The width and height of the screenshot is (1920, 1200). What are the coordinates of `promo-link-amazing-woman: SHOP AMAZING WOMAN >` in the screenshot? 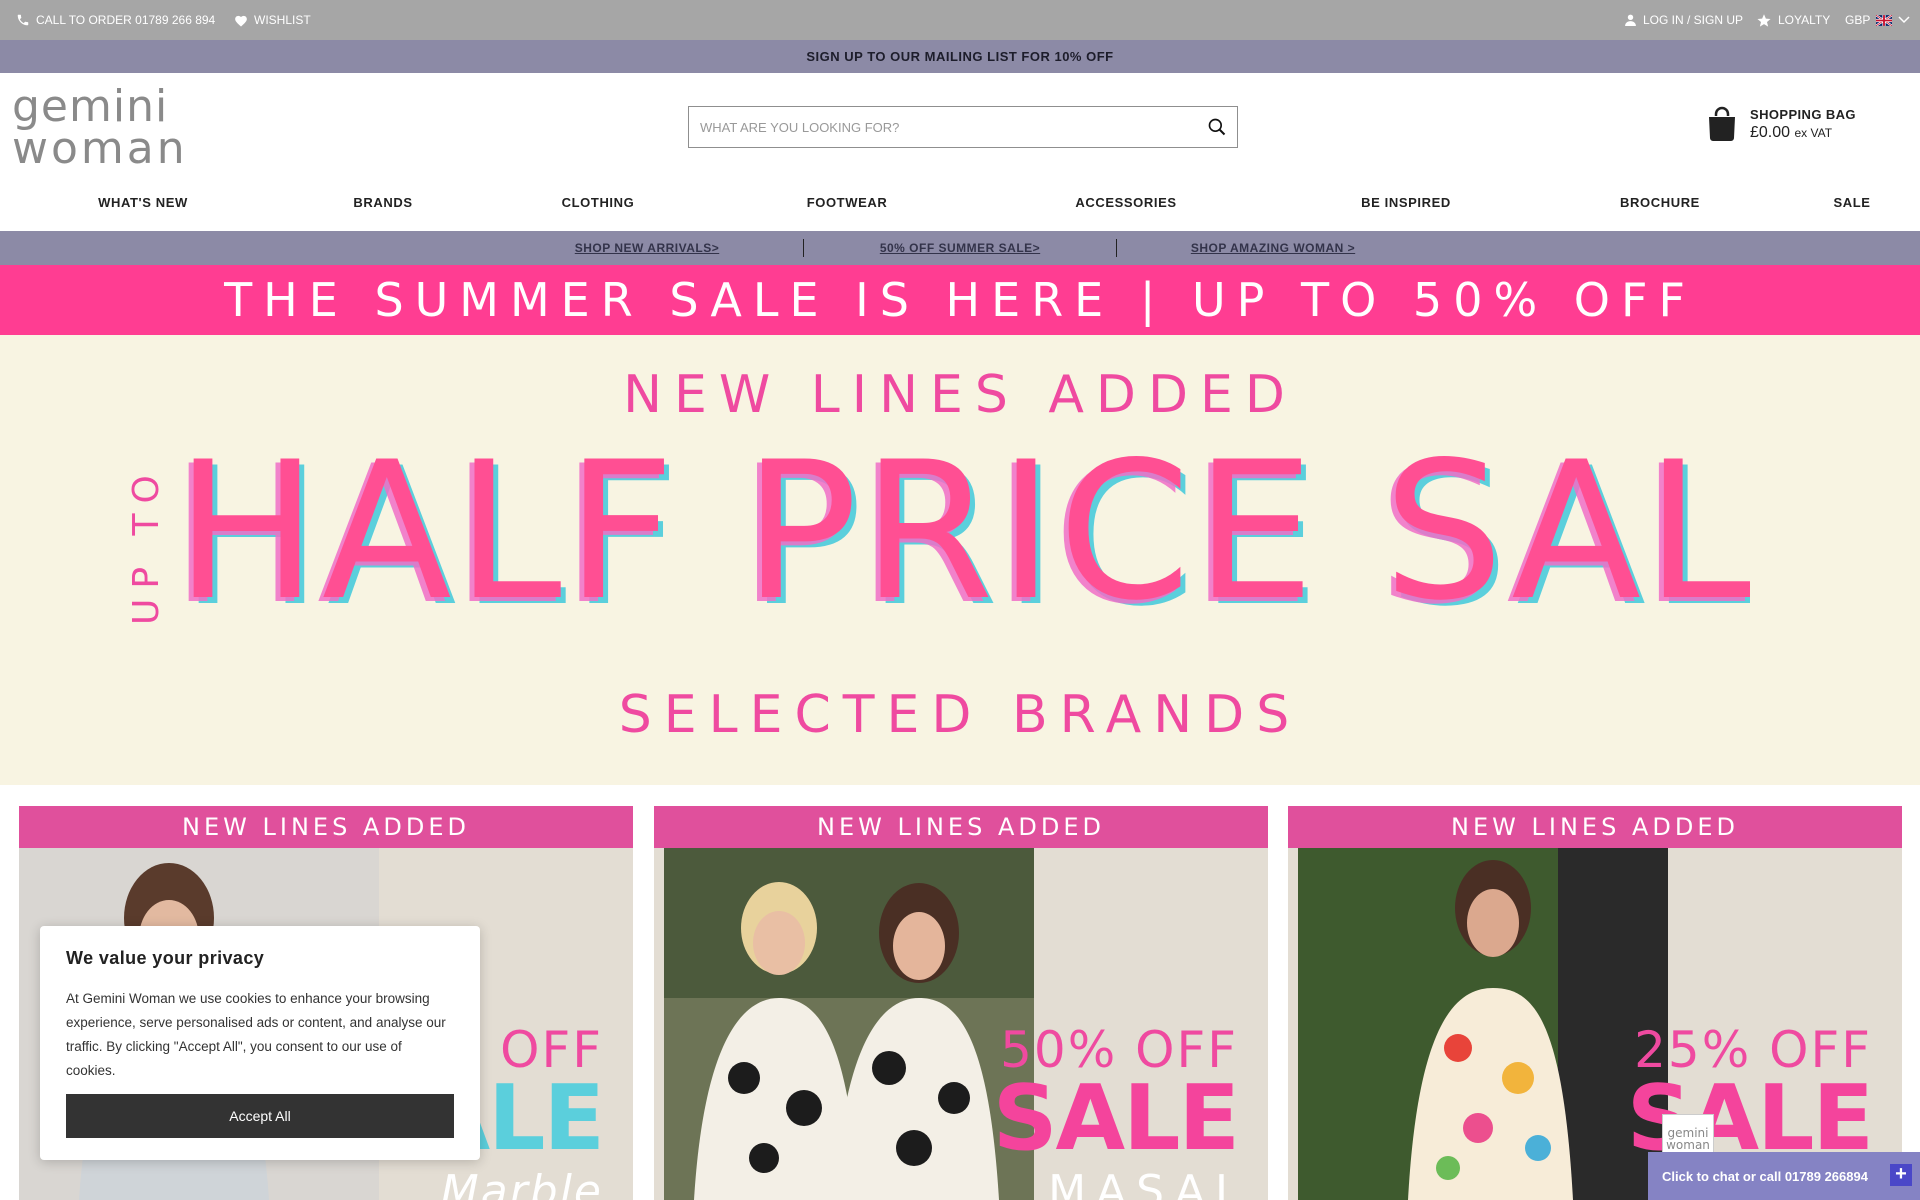 It's located at (1273, 248).